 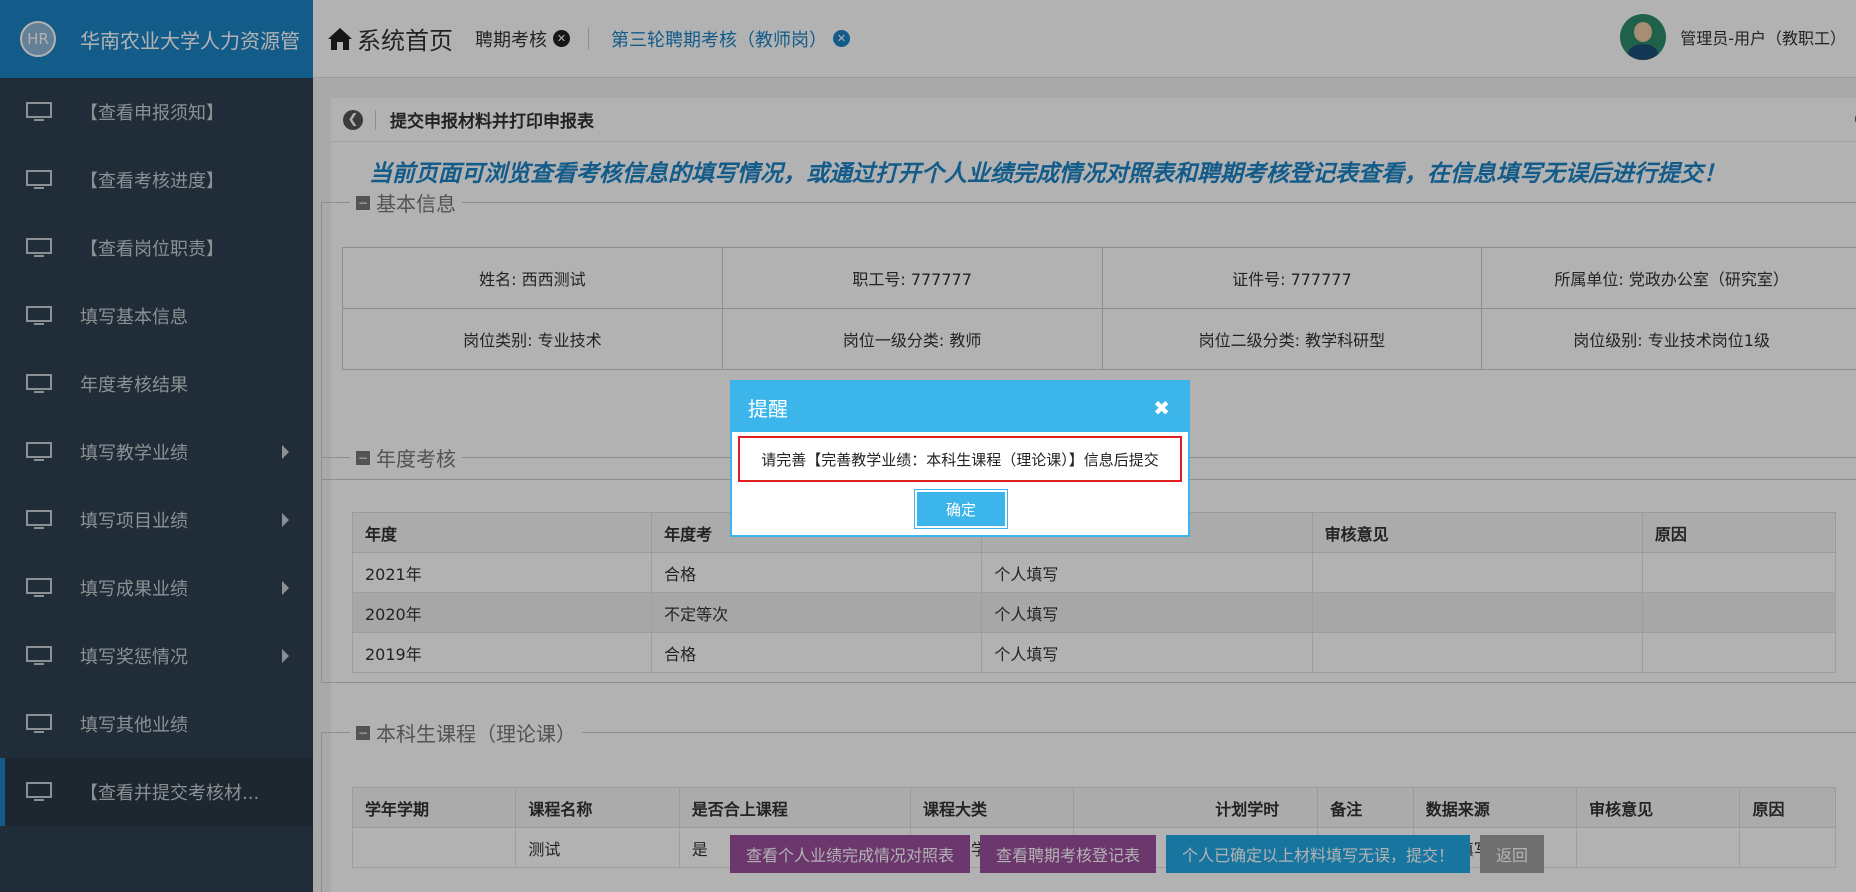 What do you see at coordinates (961, 509) in the screenshot?
I see `confirm-button: 确定` at bounding box center [961, 509].